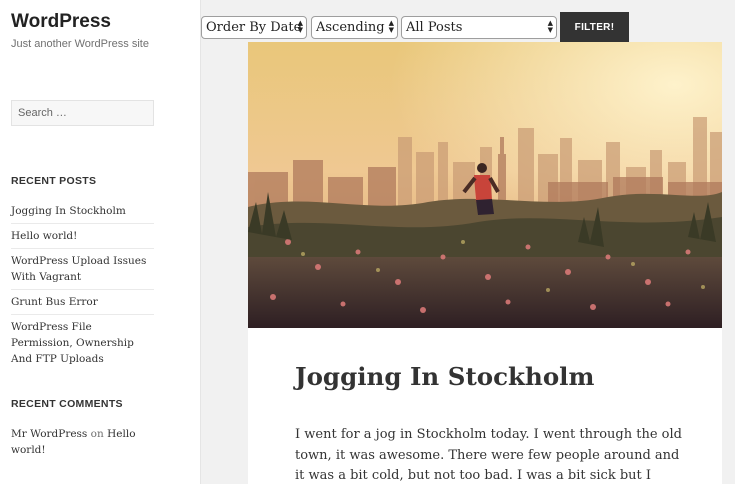 The width and height of the screenshot is (735, 484). What do you see at coordinates (49, 434) in the screenshot?
I see `comment-author-link: Mr WordPress` at bounding box center [49, 434].